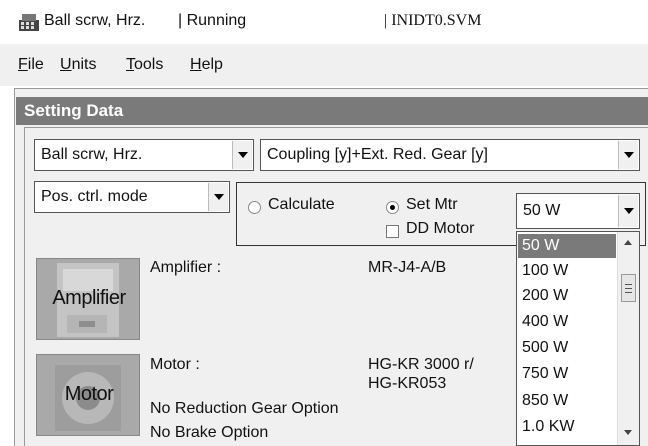 The image size is (648, 446). What do you see at coordinates (35, 64) in the screenshot?
I see `menu-file-rest: ile` at bounding box center [35, 64].